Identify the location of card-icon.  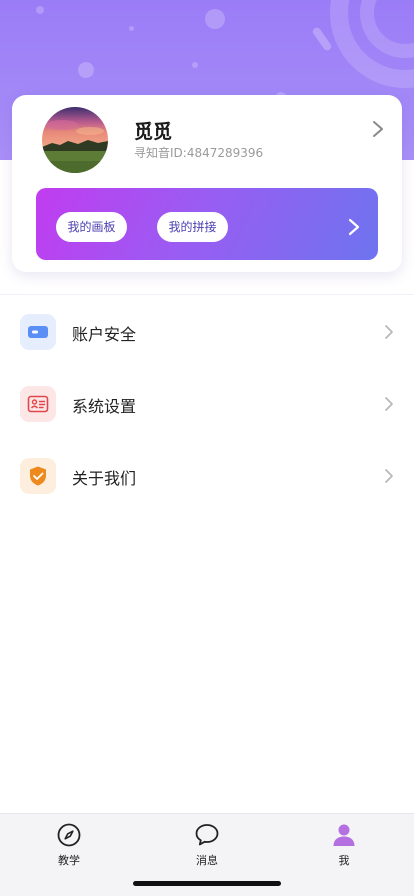
(38, 332).